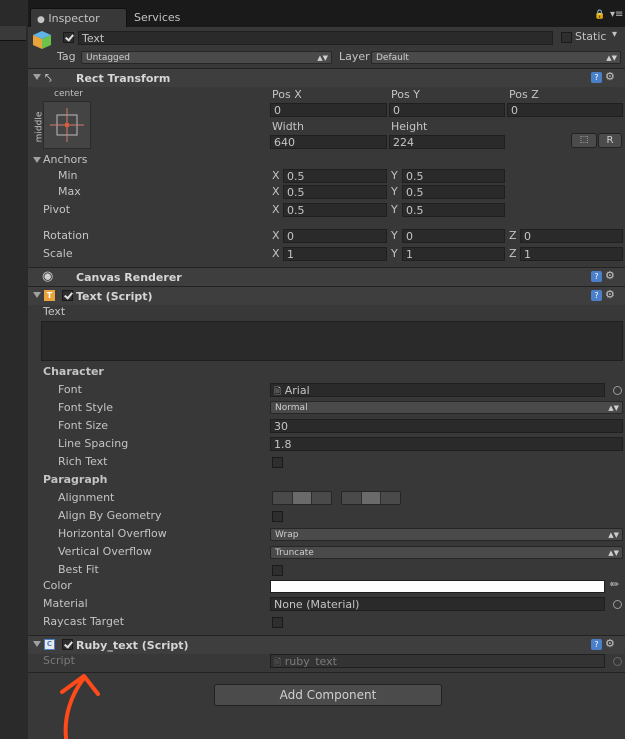  I want to click on tab-inspector: ● Inspector, so click(78, 17).